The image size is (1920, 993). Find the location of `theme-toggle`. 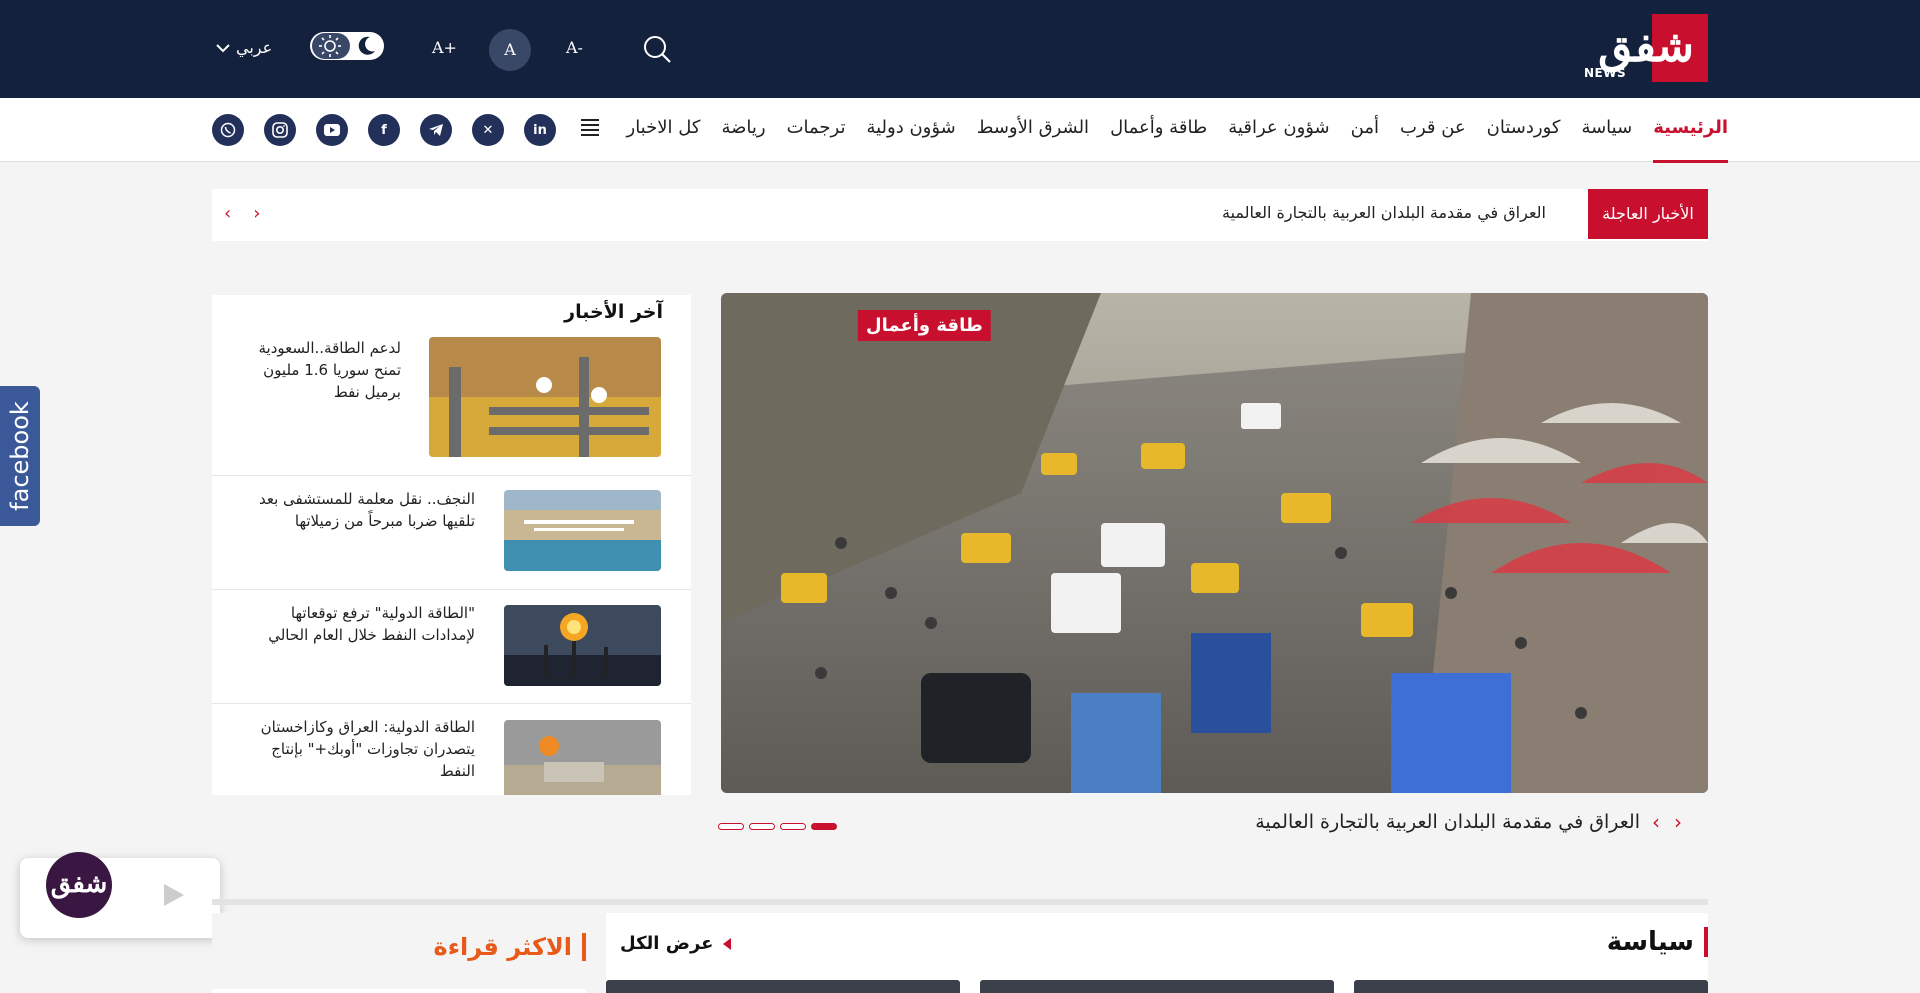

theme-toggle is located at coordinates (347, 46).